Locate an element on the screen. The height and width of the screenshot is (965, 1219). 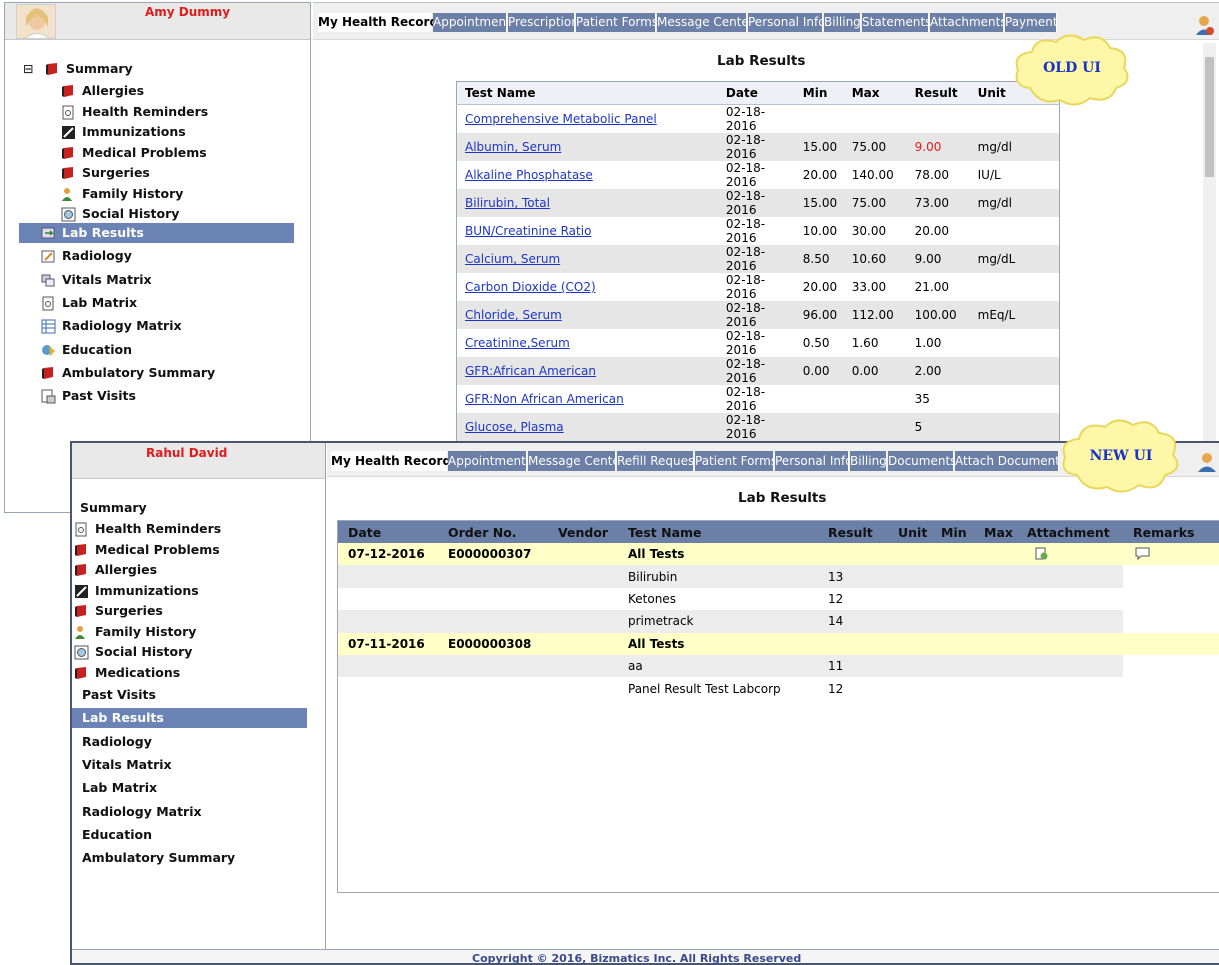
column-header-unit: Unit is located at coordinates (909, 532).